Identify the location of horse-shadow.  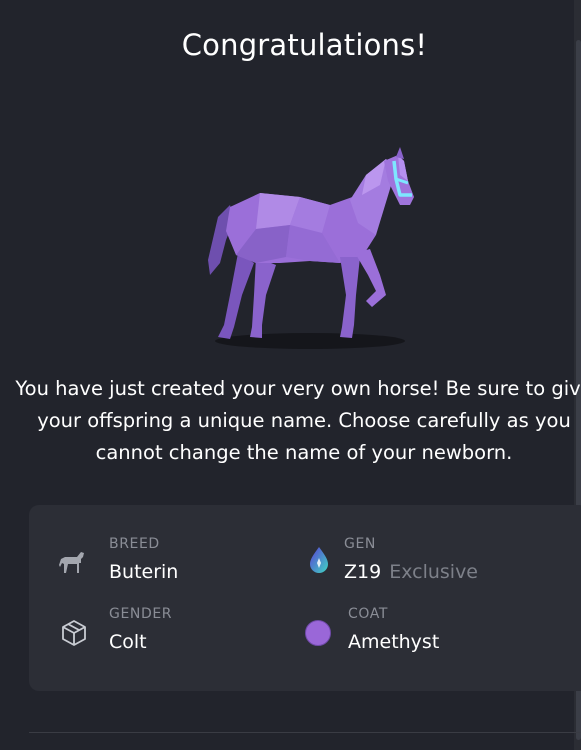
(310, 341).